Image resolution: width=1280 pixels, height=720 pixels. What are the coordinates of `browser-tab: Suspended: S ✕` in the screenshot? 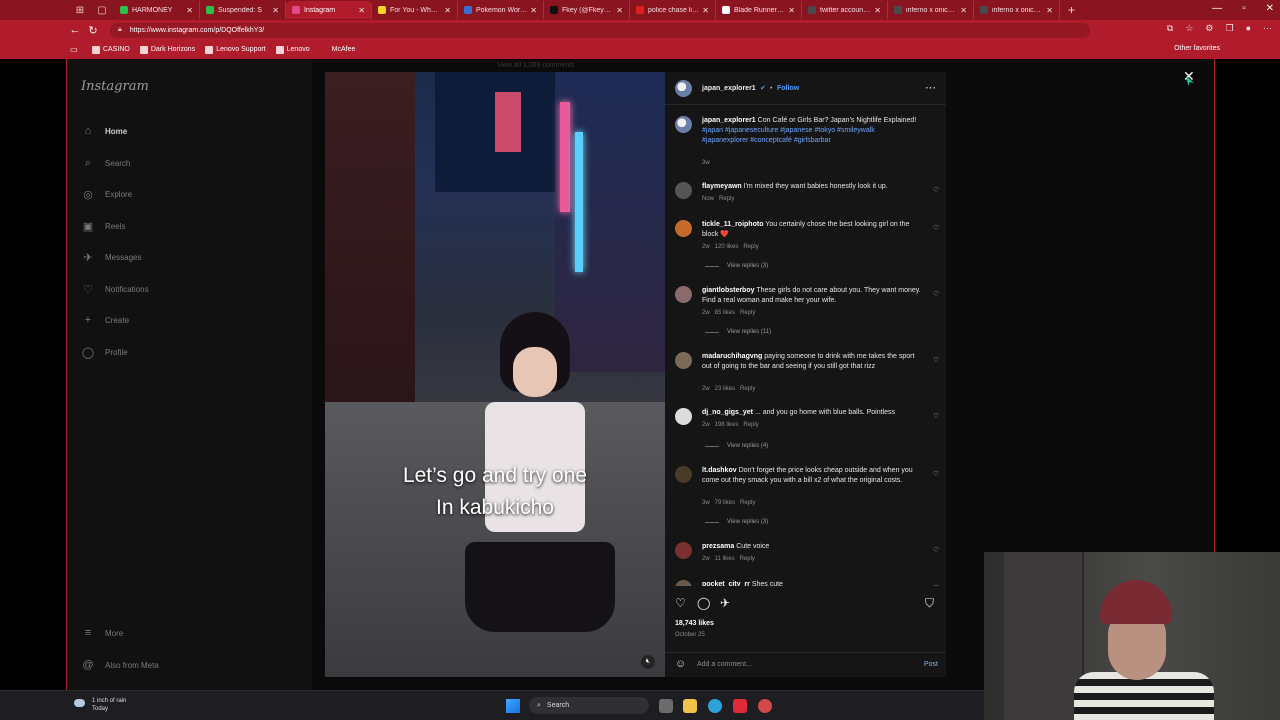 It's located at (243, 10).